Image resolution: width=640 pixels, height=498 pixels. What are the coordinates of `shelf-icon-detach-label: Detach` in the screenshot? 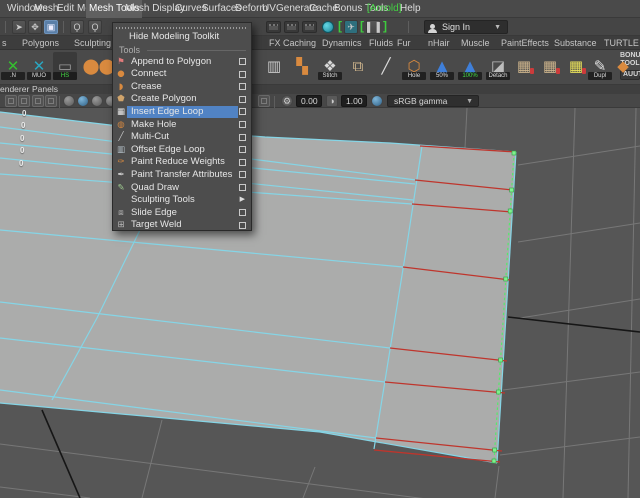 It's located at (498, 76).